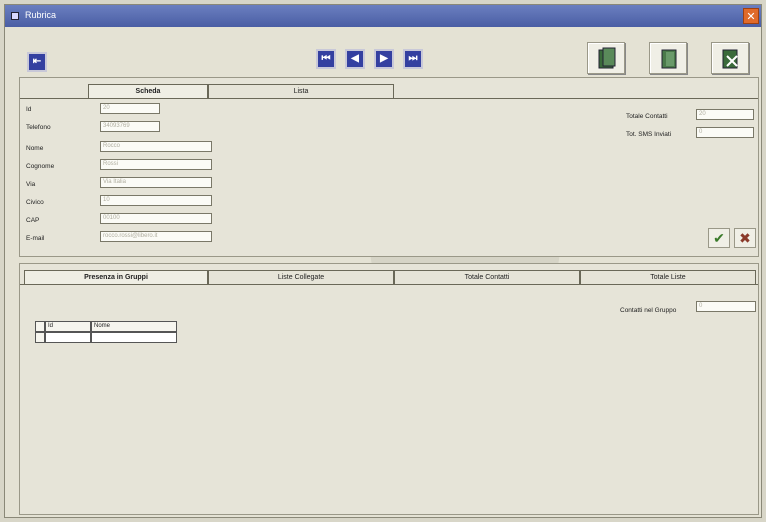 The width and height of the screenshot is (766, 522). Describe the element at coordinates (35, 148) in the screenshot. I see `field-label-nome: Nome` at that location.